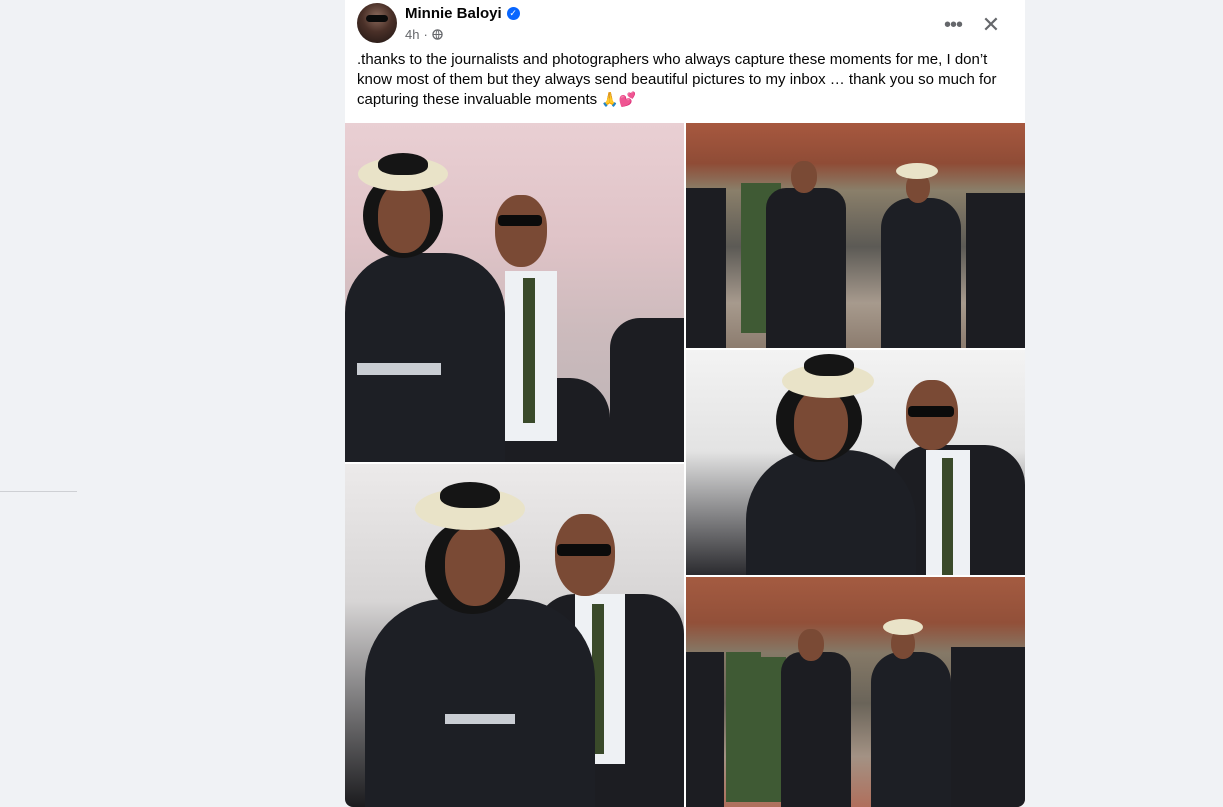 The width and height of the screenshot is (1223, 807). Describe the element at coordinates (437, 34) in the screenshot. I see `globe-icon` at that location.